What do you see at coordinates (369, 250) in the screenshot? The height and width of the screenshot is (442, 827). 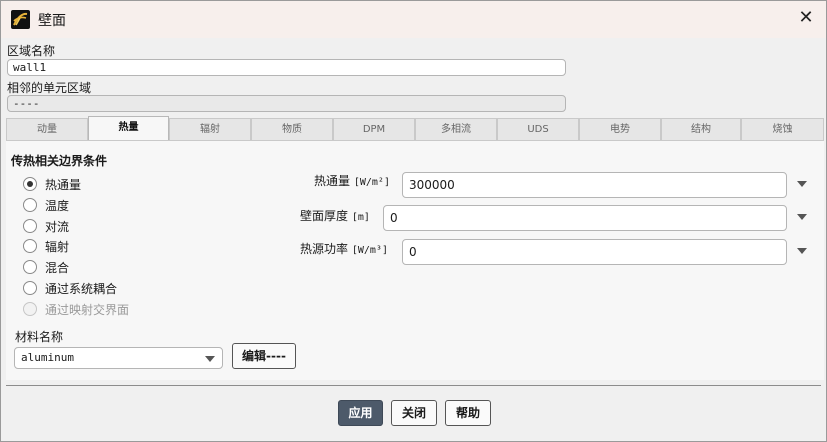 I see `unit-text: [W/m³]` at bounding box center [369, 250].